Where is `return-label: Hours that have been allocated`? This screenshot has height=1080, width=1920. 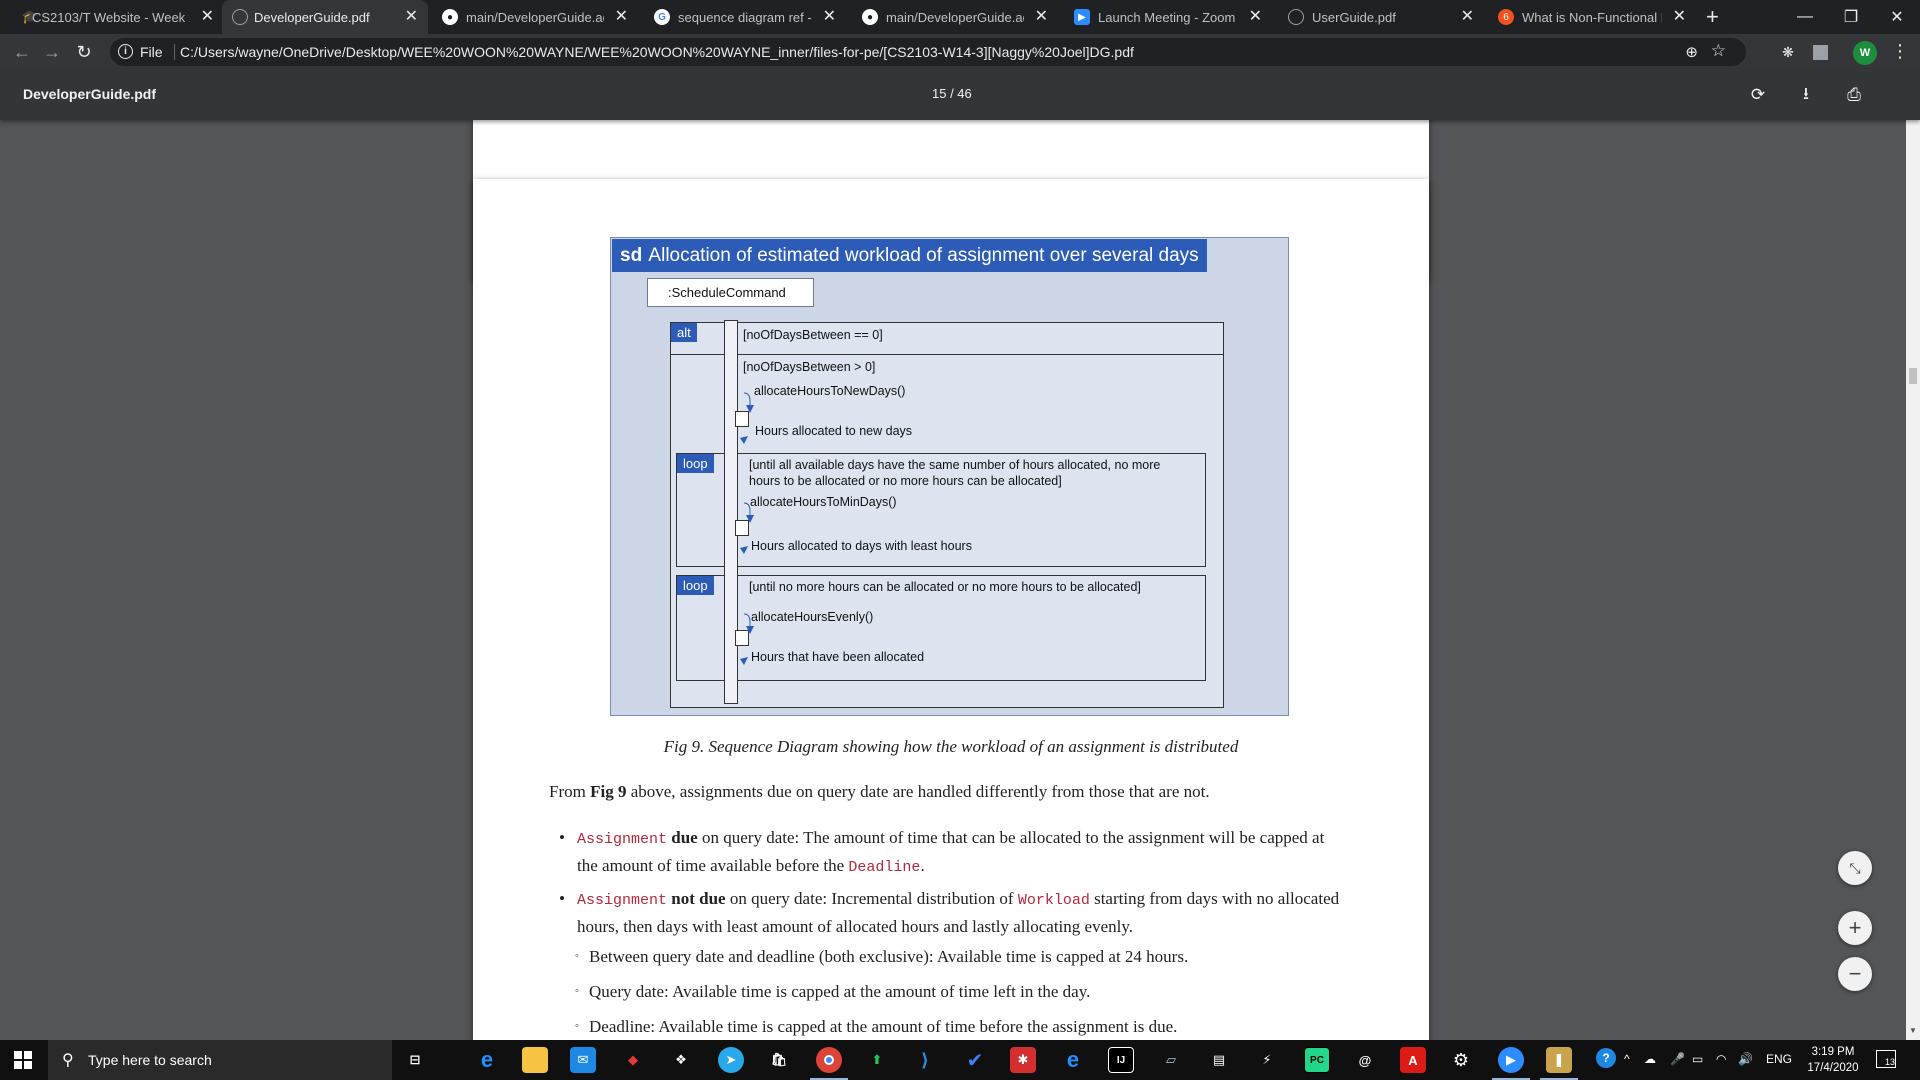 return-label: Hours that have been allocated is located at coordinates (838, 657).